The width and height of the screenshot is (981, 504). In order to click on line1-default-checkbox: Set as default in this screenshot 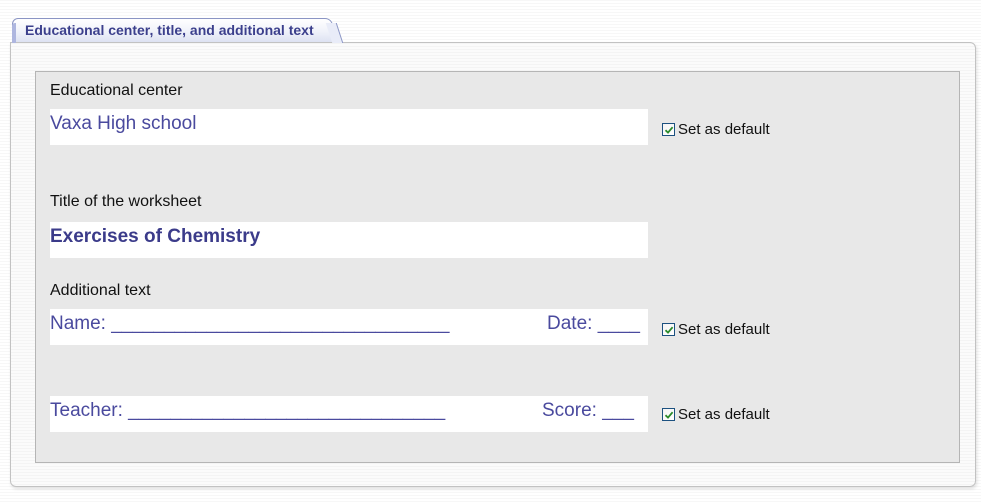, I will do `click(716, 329)`.